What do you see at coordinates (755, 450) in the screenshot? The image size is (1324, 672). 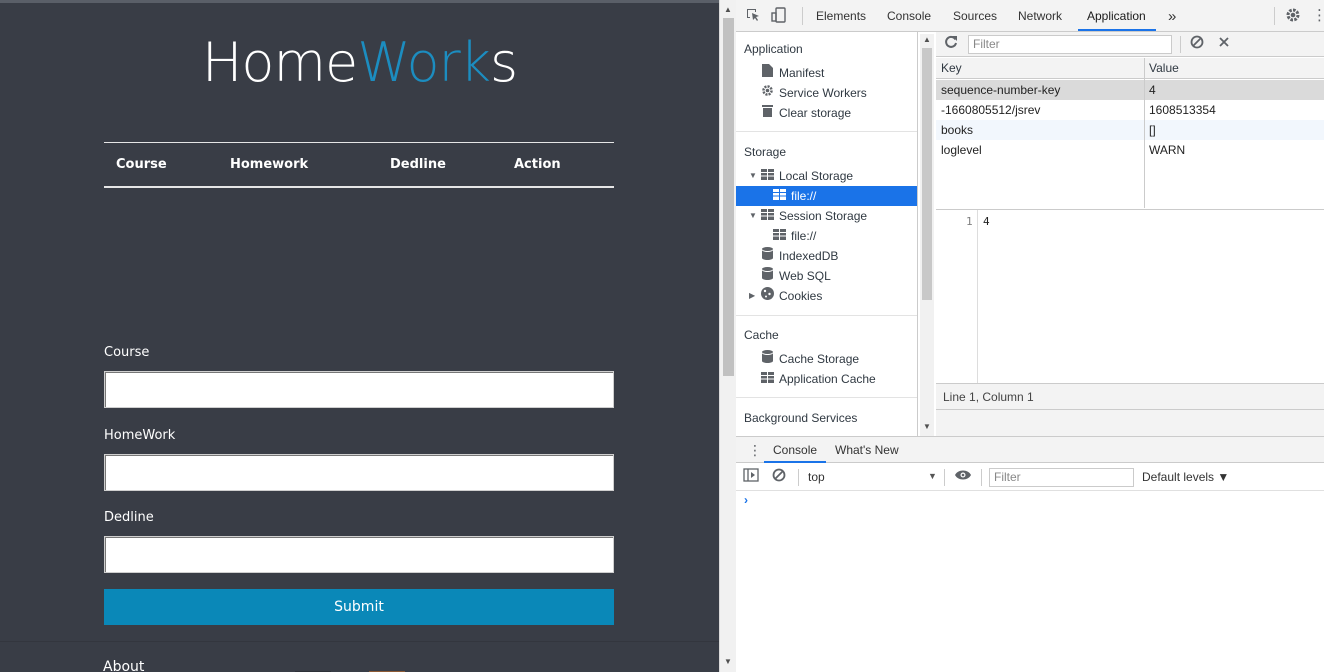 I see `drawer-menu-icon: ⋮` at bounding box center [755, 450].